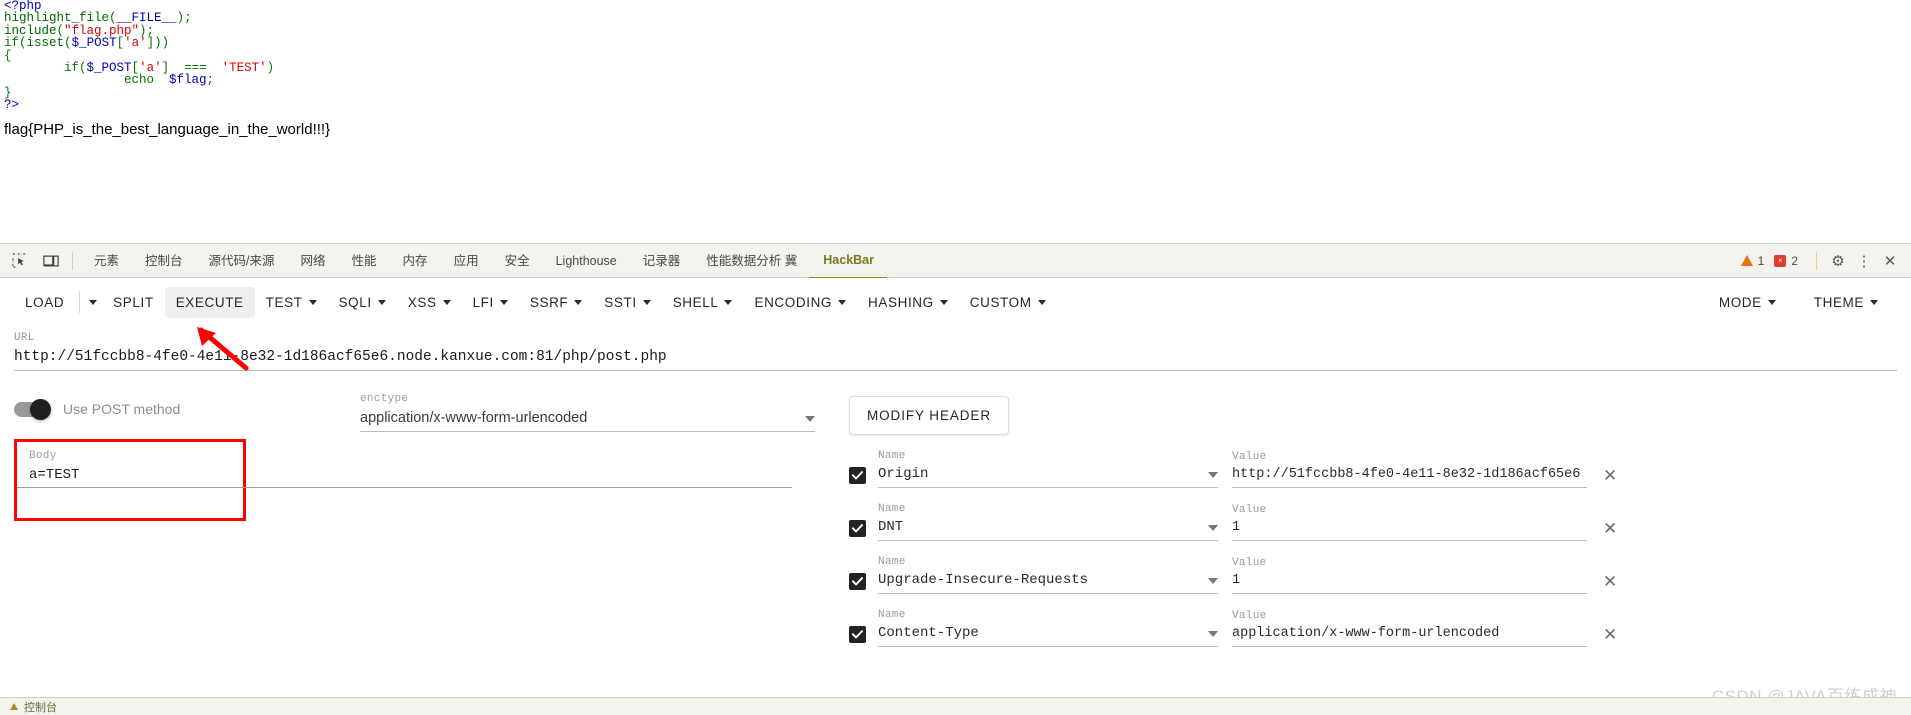 The image size is (1911, 715). I want to click on split-button: SPLIT, so click(133, 302).